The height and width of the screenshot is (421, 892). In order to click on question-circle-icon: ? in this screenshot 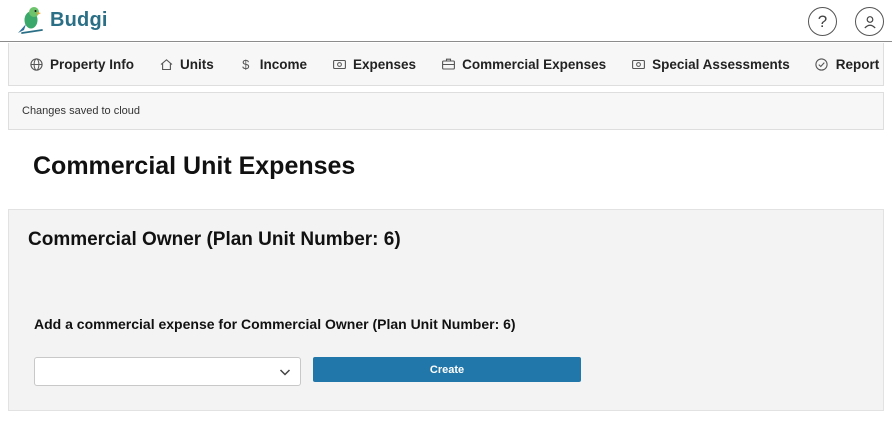, I will do `click(822, 21)`.